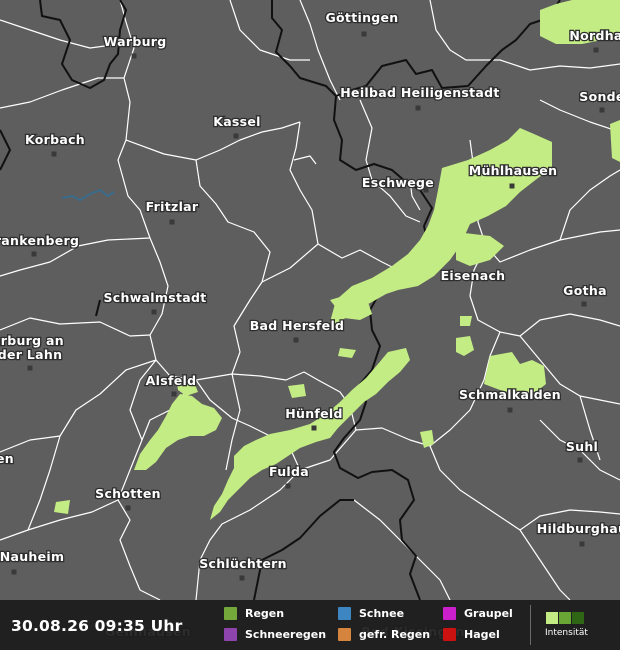  Describe the element at coordinates (488, 613) in the screenshot. I see `legend-label: Graupel` at that location.